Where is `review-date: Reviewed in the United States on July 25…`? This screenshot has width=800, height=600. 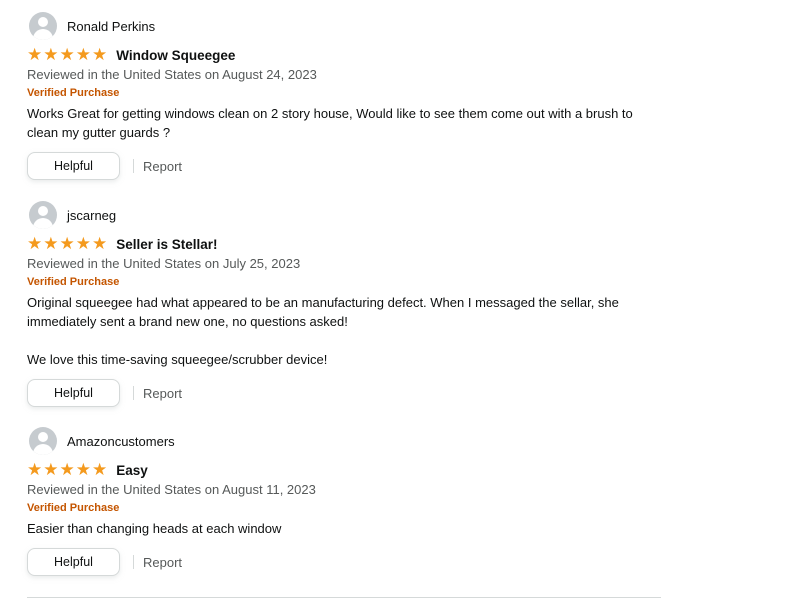
review-date: Reviewed in the United States on July 25… is located at coordinates (164, 263).